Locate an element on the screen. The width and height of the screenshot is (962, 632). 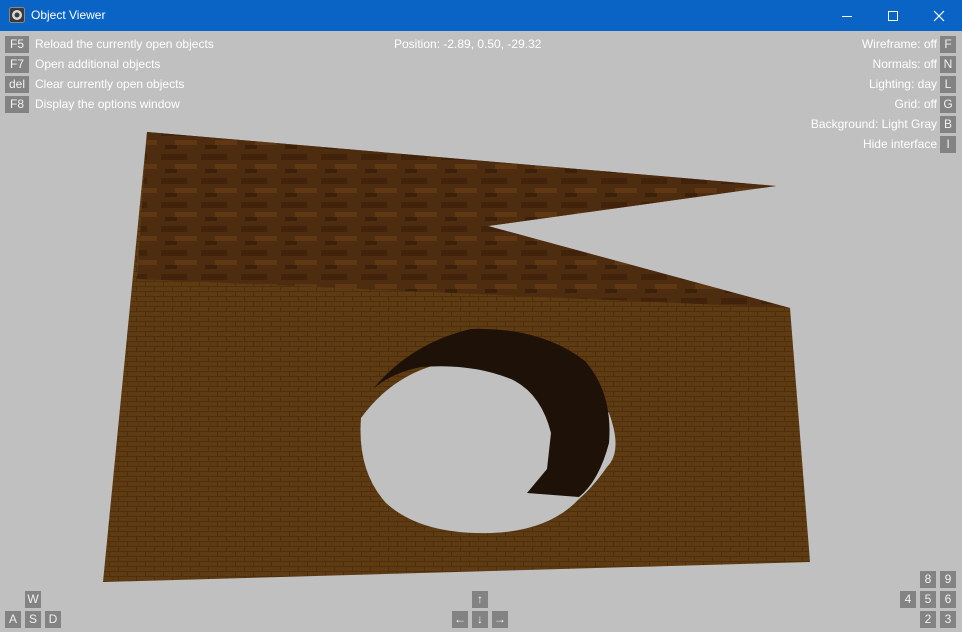
key-num-5: 5 is located at coordinates (928, 599).